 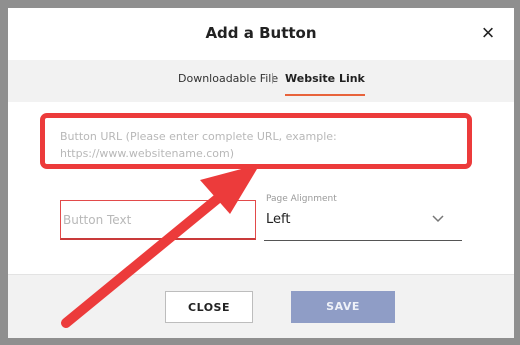 What do you see at coordinates (438, 219) in the screenshot?
I see `chevron-down-icon` at bounding box center [438, 219].